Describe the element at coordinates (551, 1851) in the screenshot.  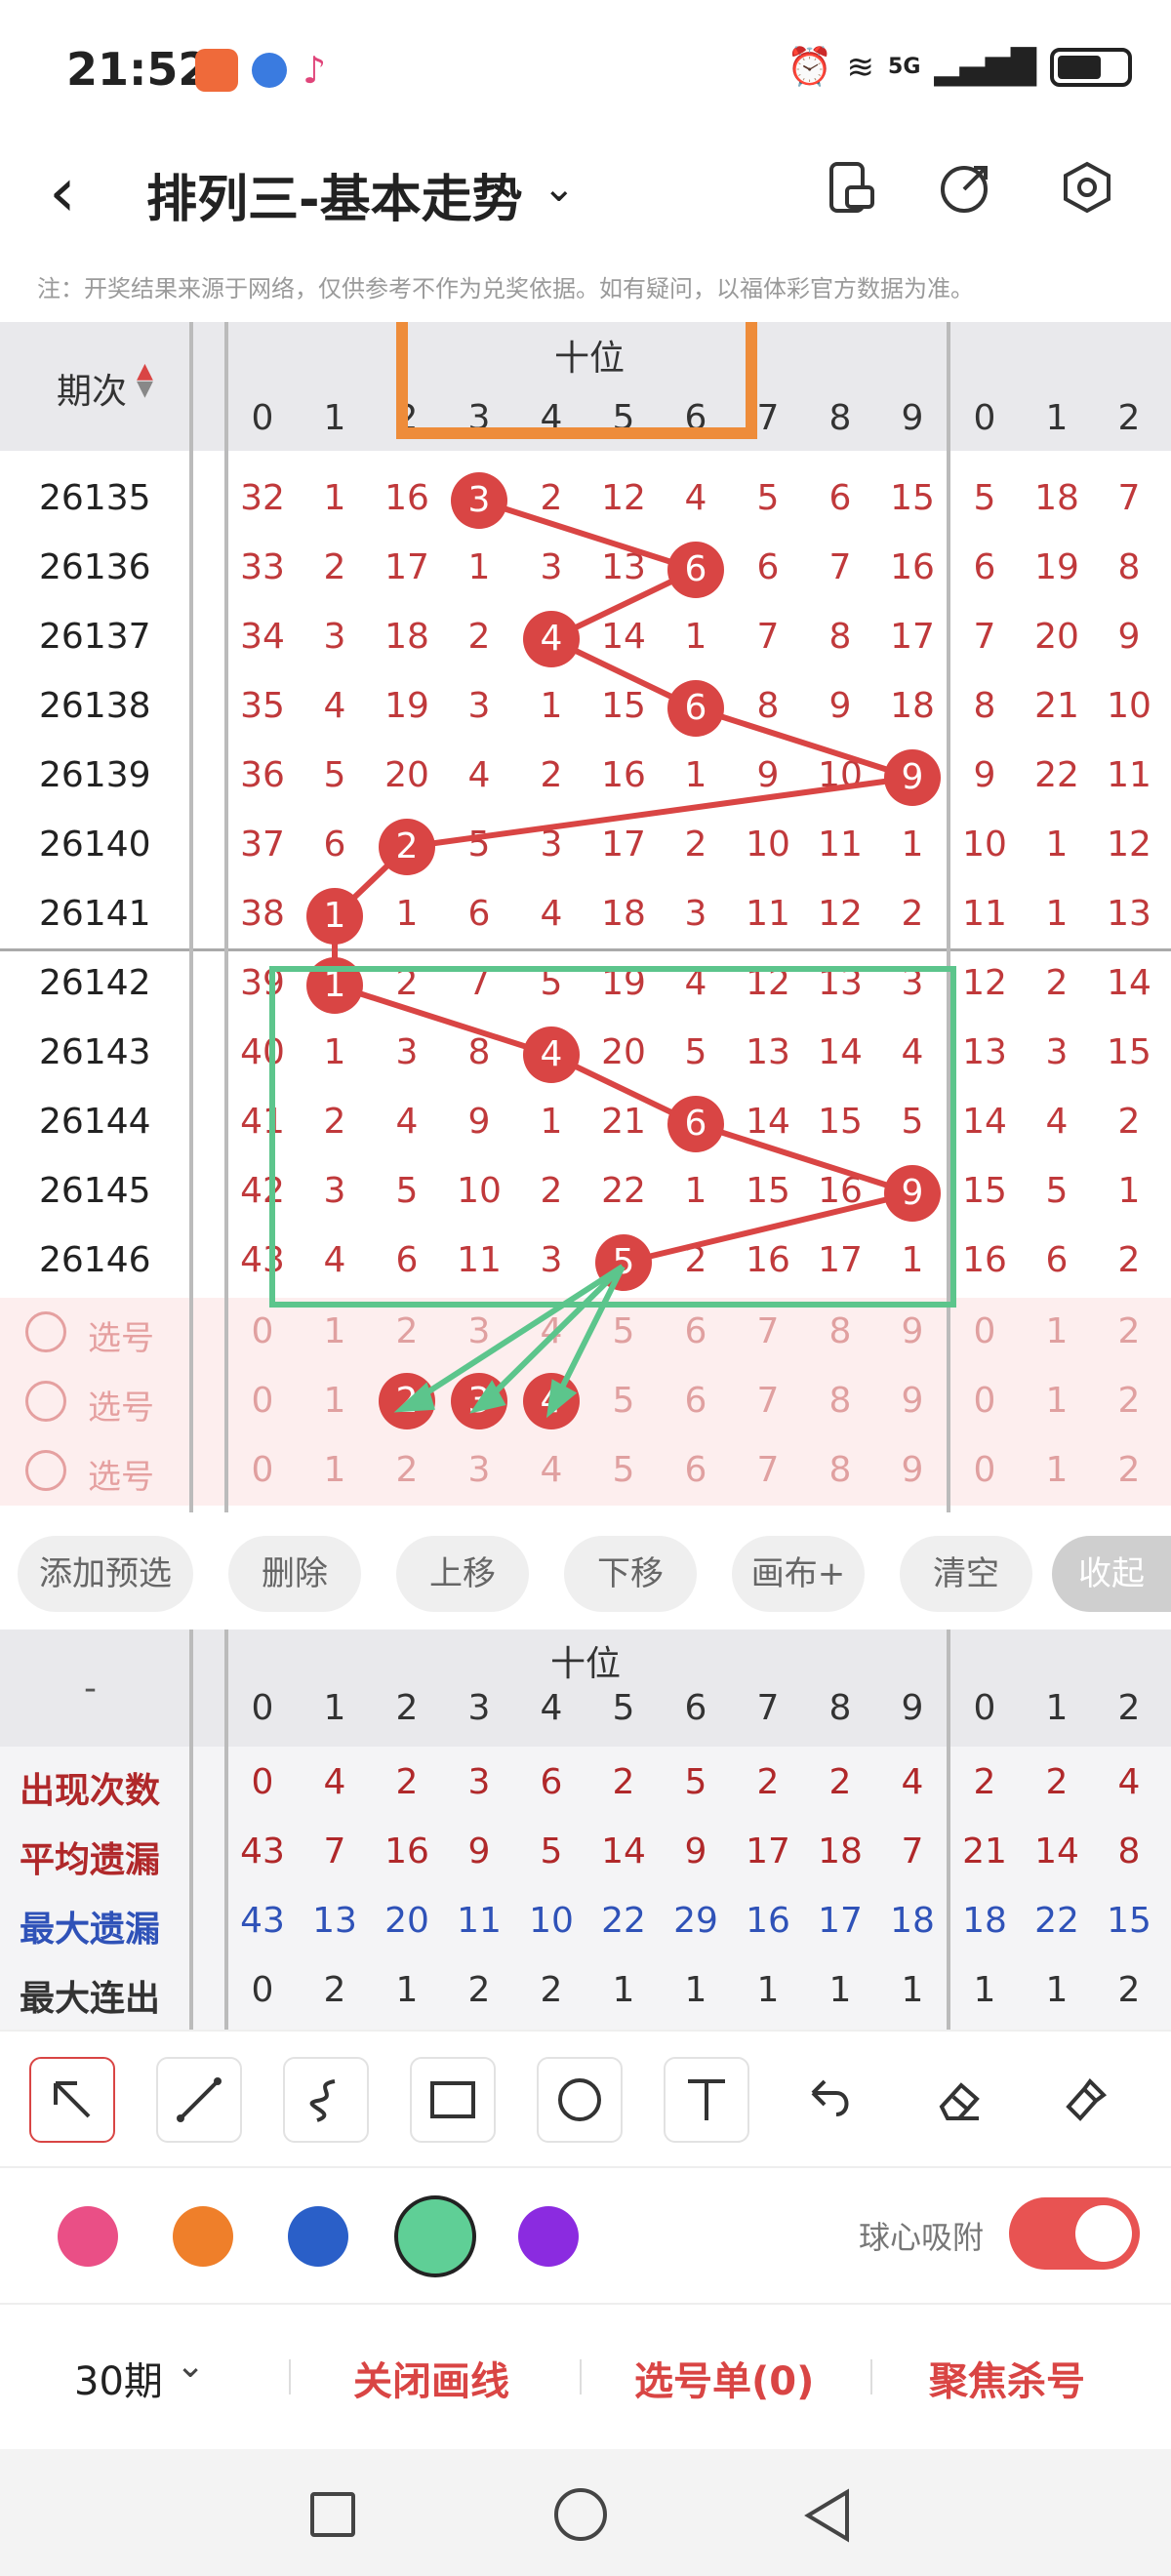
I see `stat-value: 5` at that location.